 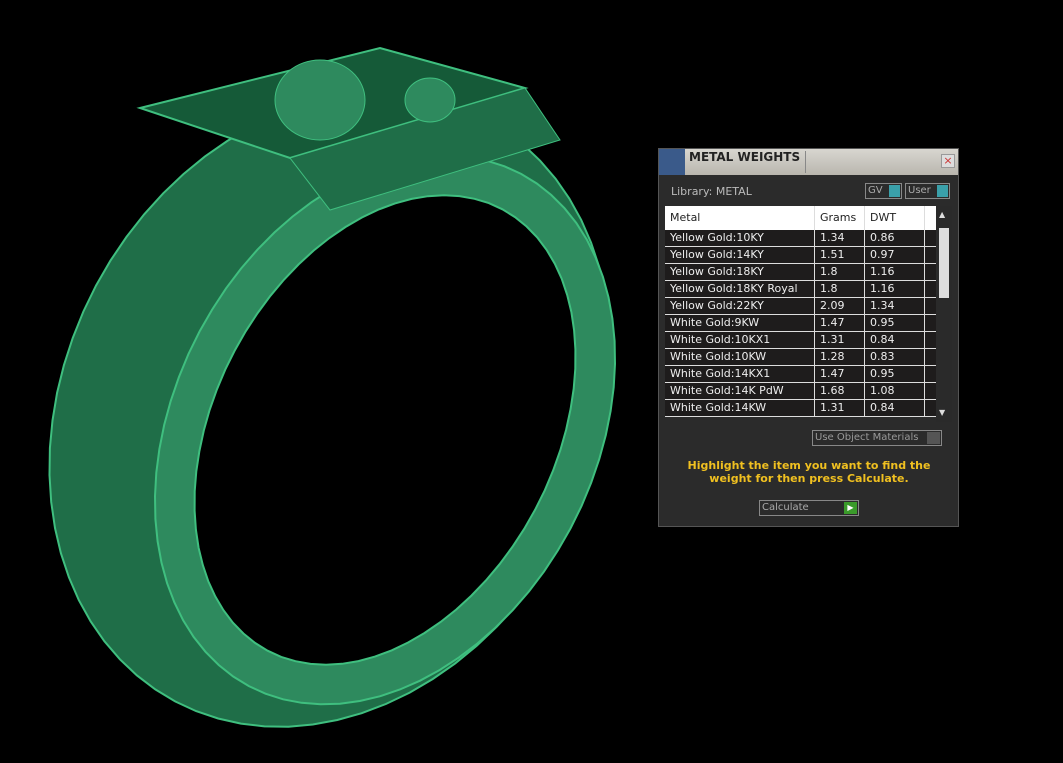 I want to click on dwt-cell: 0.97, so click(x=895, y=255).